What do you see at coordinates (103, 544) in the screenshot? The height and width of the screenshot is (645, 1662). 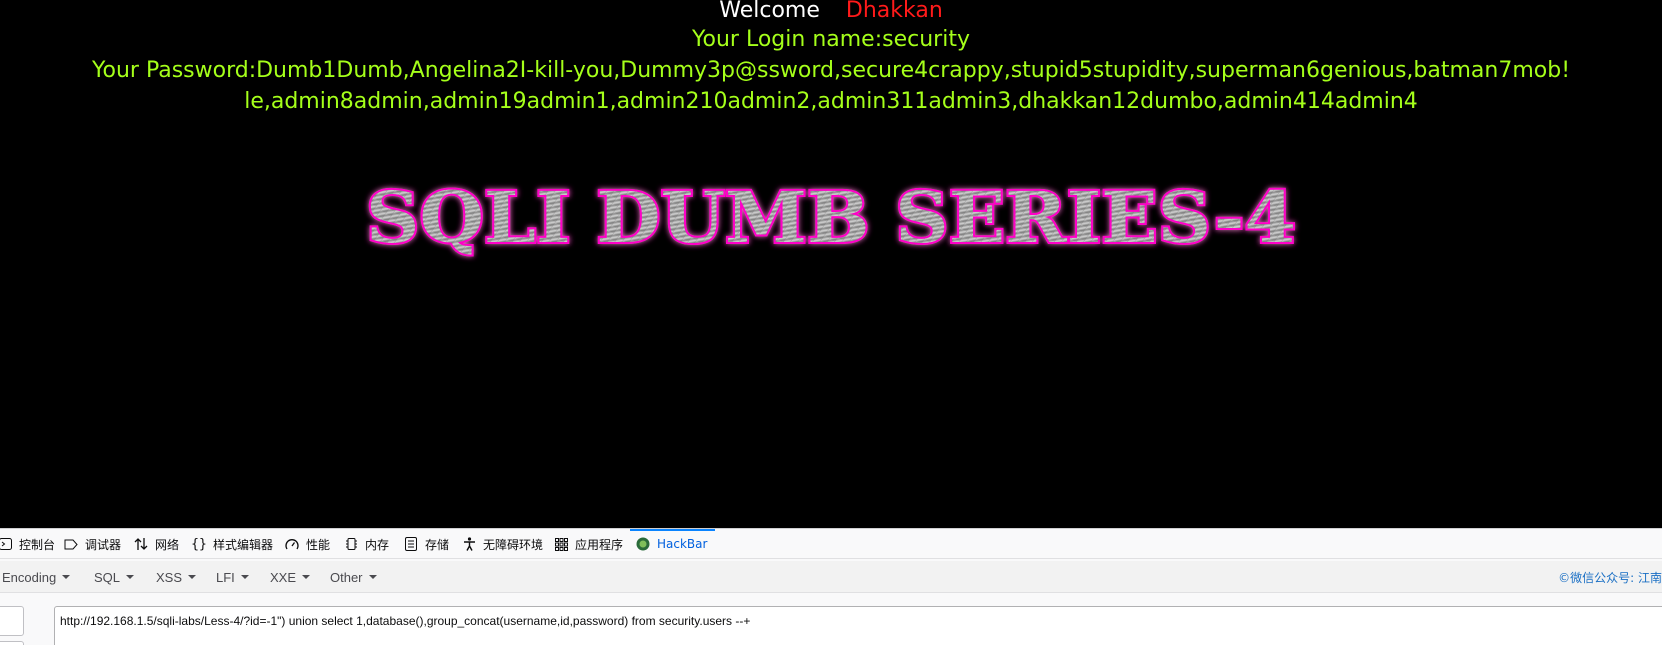 I see `tab-label: 调试器` at bounding box center [103, 544].